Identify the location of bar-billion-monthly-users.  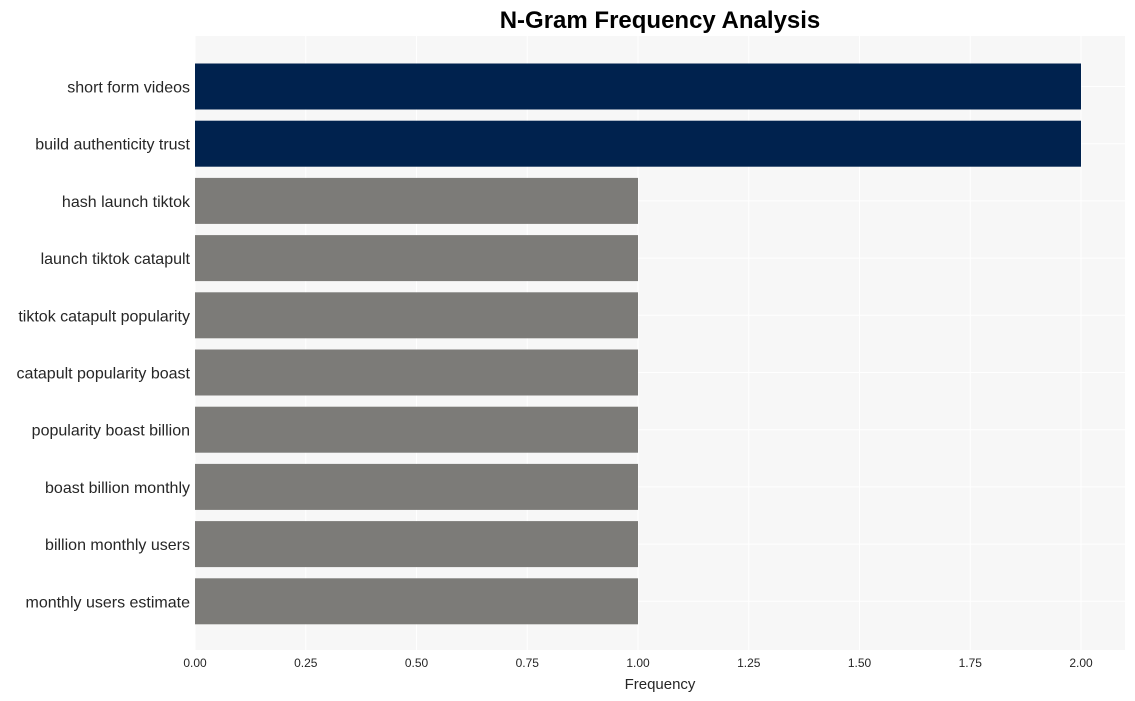
(416, 544).